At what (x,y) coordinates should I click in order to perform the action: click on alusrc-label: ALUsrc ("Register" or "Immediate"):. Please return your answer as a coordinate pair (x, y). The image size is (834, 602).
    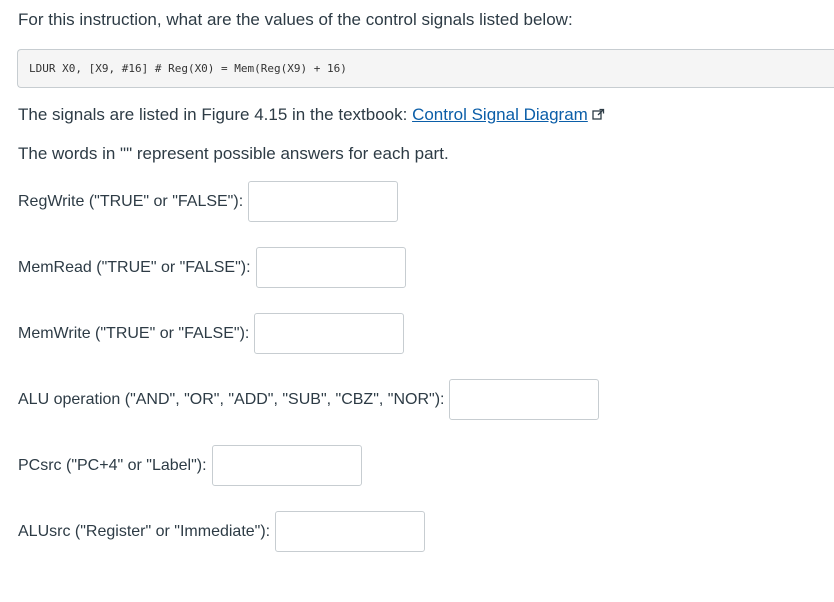
    Looking at the image, I should click on (144, 531).